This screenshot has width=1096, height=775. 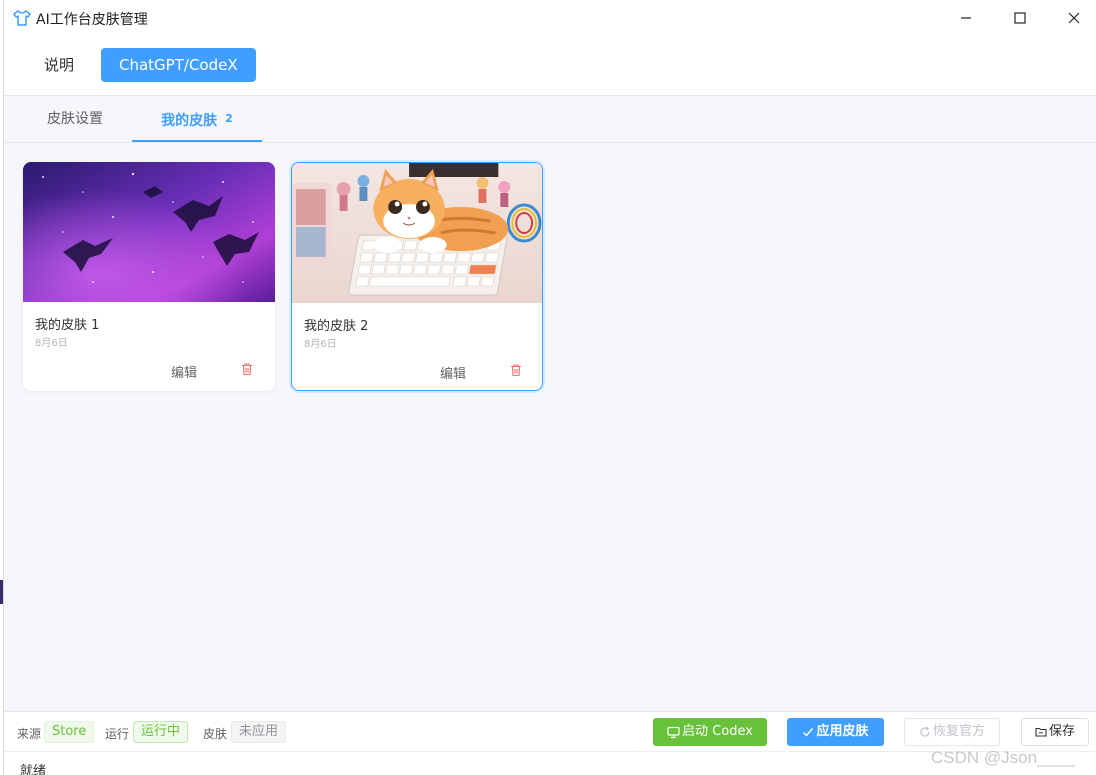 I want to click on skin-thumbnail-cat, so click(x=417, y=233).